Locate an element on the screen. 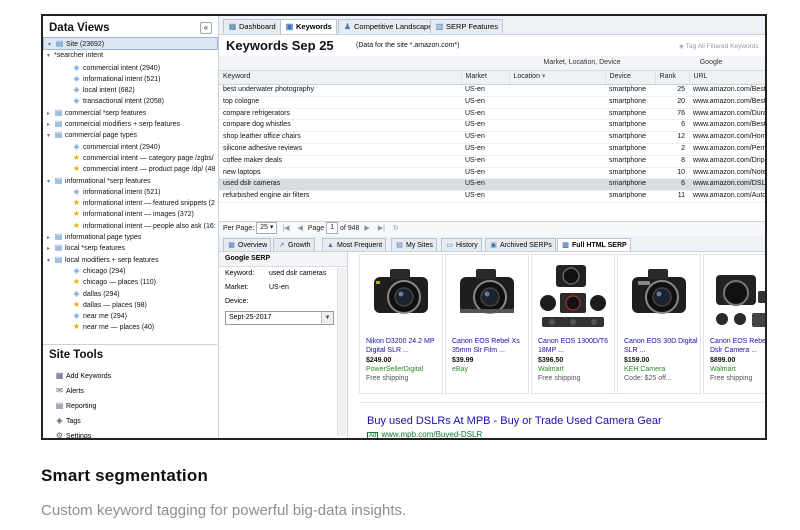 The height and width of the screenshot is (530, 800). tab-most-frequent: ▲ Most Frequent is located at coordinates (354, 244).